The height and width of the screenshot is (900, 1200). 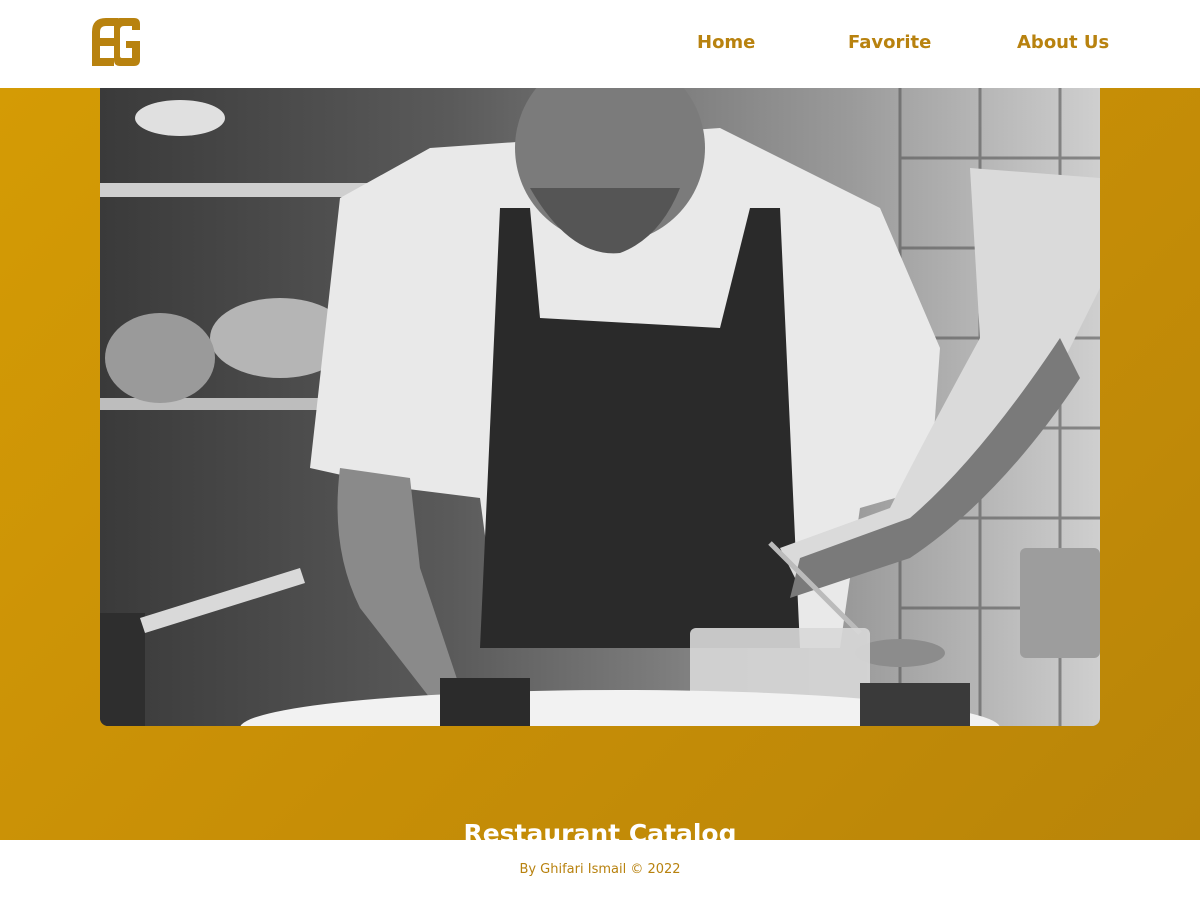 What do you see at coordinates (1063, 43) in the screenshot?
I see `nav-about-us-link: About Us` at bounding box center [1063, 43].